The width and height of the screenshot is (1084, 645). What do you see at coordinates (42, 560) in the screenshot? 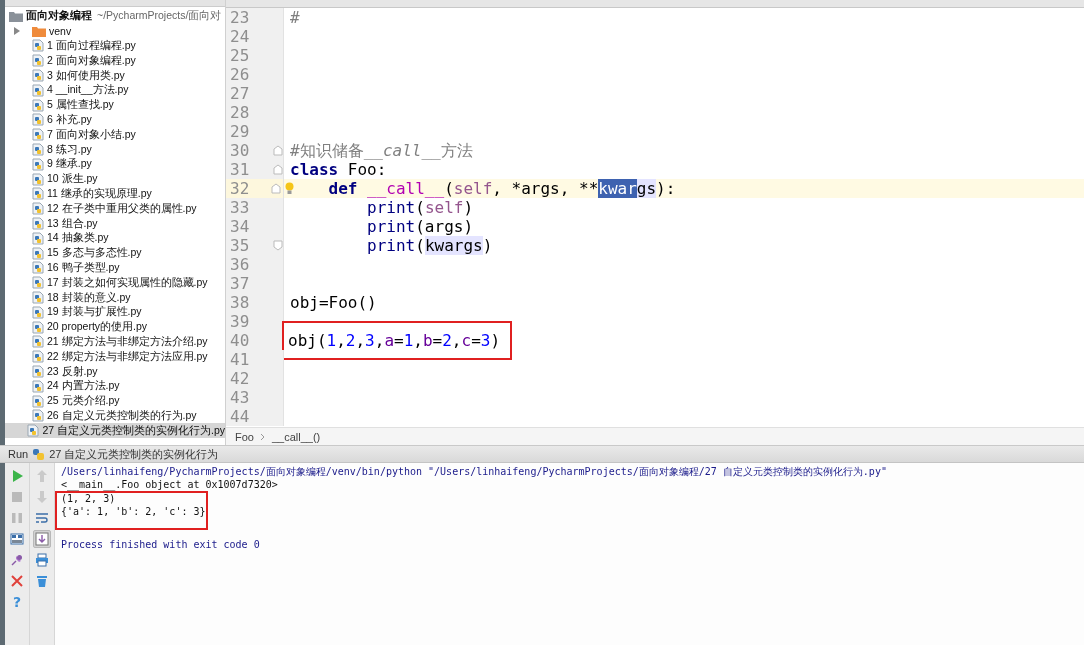
I see `print-button` at bounding box center [42, 560].